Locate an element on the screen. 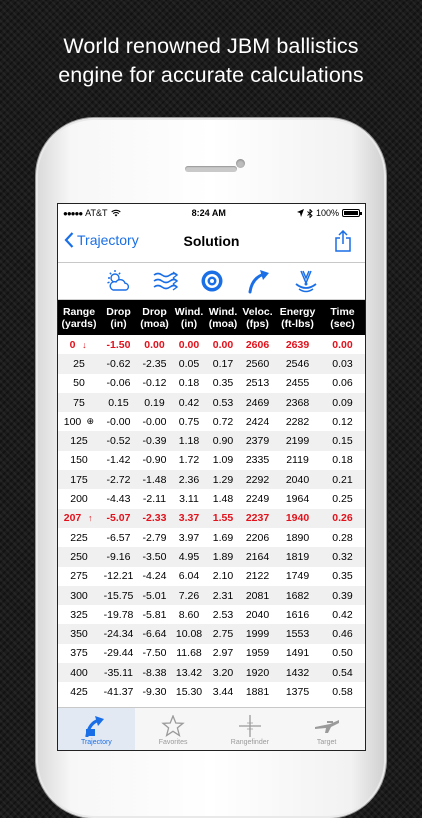 This screenshot has height=818, width=422. location-icon is located at coordinates (300, 213).